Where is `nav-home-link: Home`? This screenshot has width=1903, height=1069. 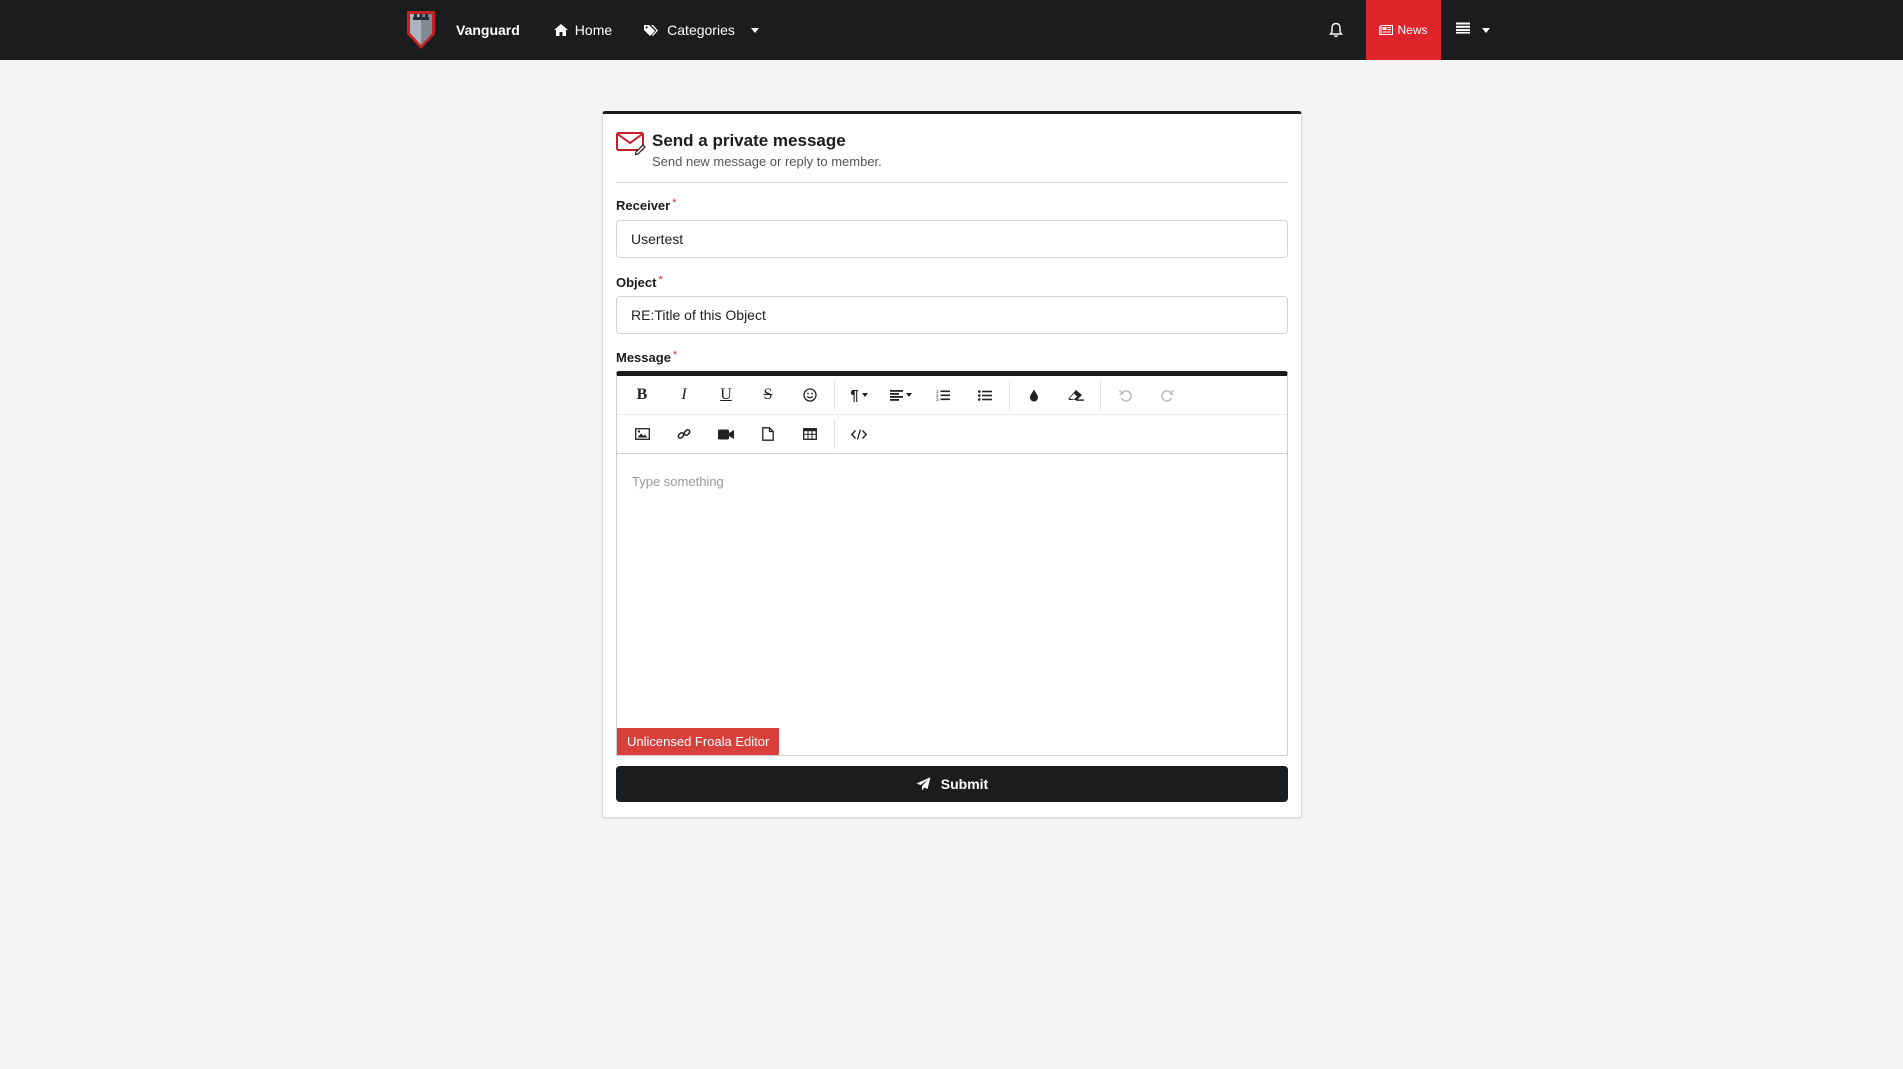
nav-home-link: Home is located at coordinates (583, 30).